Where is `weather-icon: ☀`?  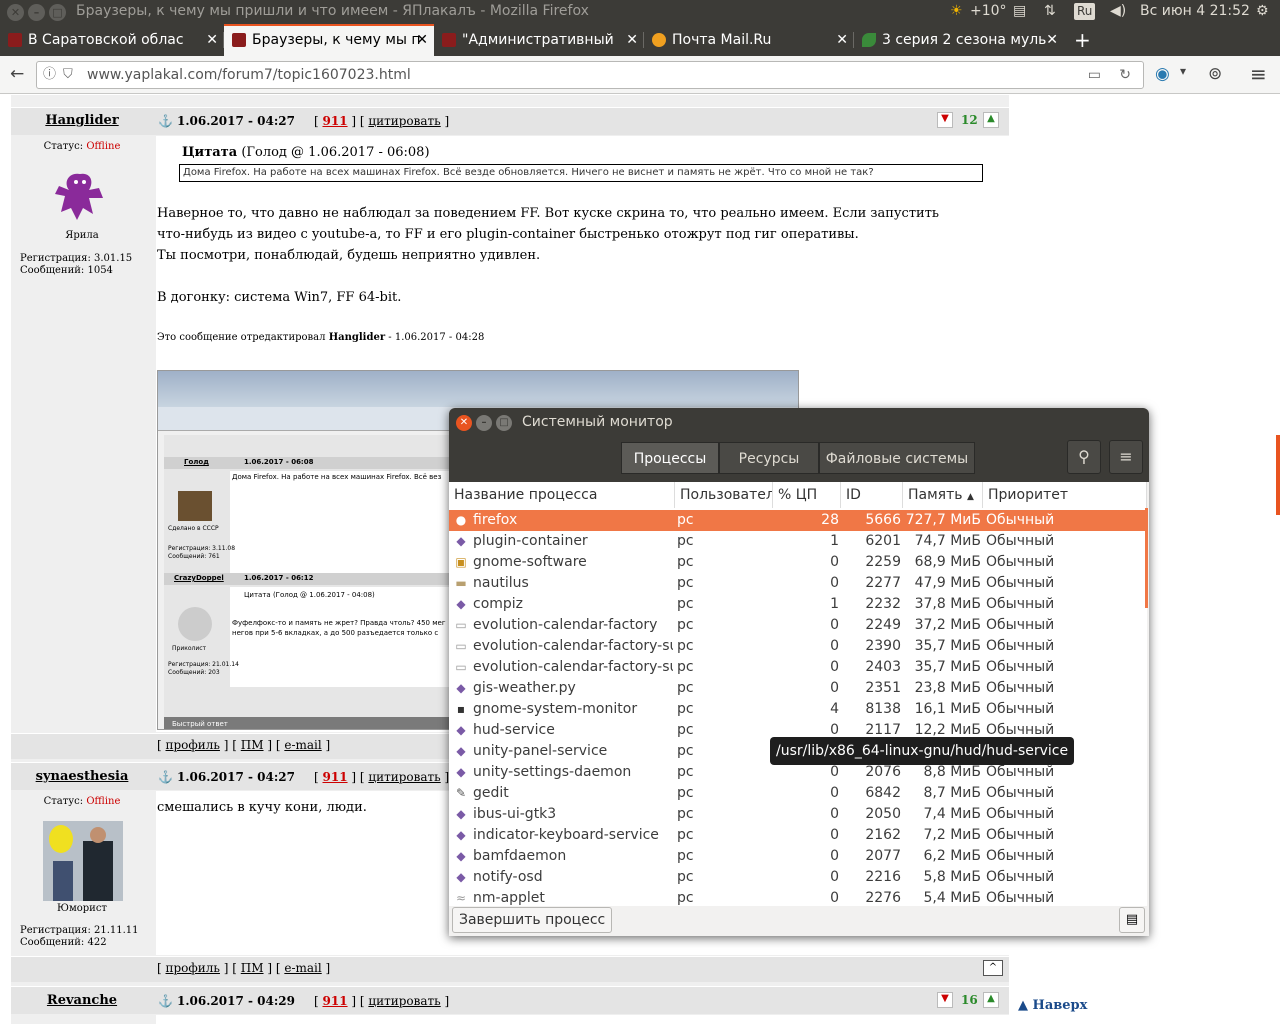 weather-icon: ☀ is located at coordinates (956, 11).